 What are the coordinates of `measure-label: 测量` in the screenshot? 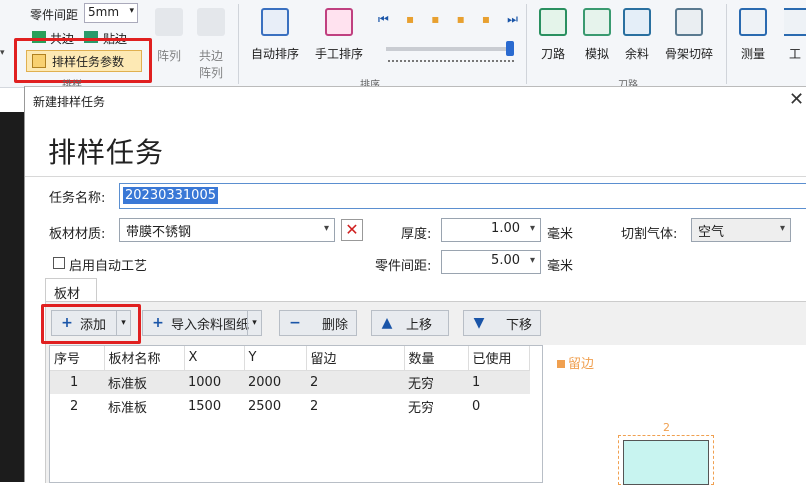 It's located at (752, 54).